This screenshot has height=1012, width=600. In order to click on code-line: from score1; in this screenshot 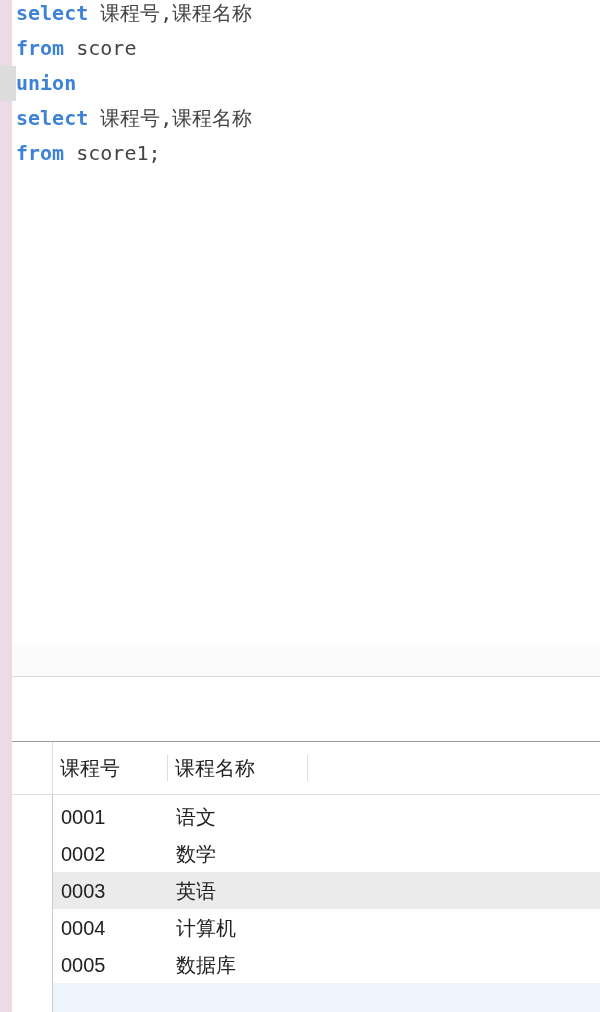, I will do `click(88, 153)`.